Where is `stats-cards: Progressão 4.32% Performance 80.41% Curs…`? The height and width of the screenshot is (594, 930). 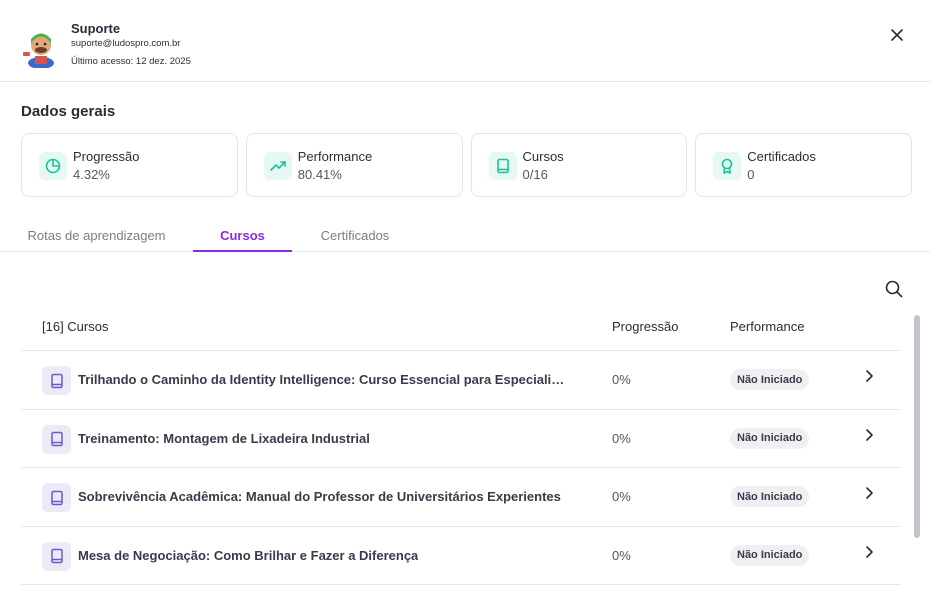 stats-cards: Progressão 4.32% Performance 80.41% Curs… is located at coordinates (466, 165).